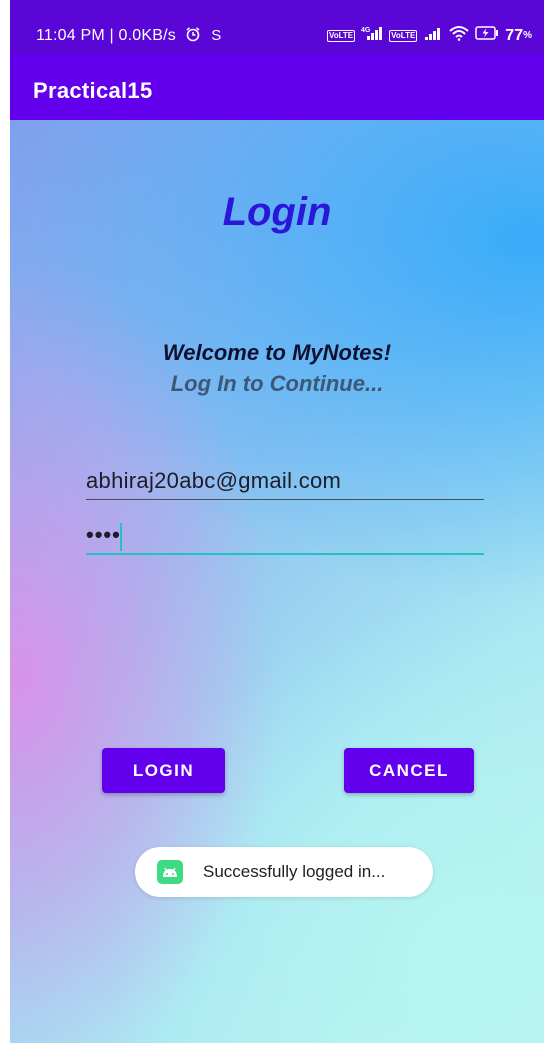  I want to click on login-button: LOGIN, so click(163, 770).